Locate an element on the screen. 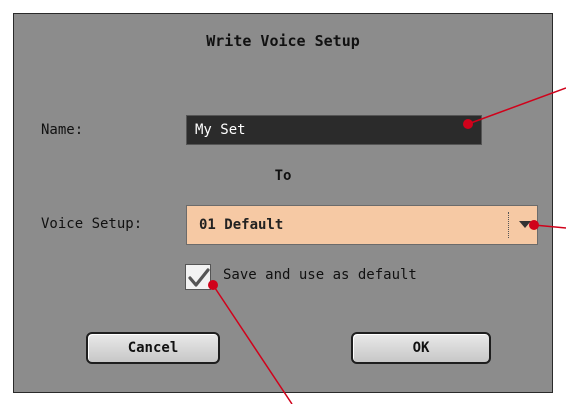 Image resolution: width=566 pixels, height=404 pixels. voice-setup-select: 01 Default is located at coordinates (362, 225).